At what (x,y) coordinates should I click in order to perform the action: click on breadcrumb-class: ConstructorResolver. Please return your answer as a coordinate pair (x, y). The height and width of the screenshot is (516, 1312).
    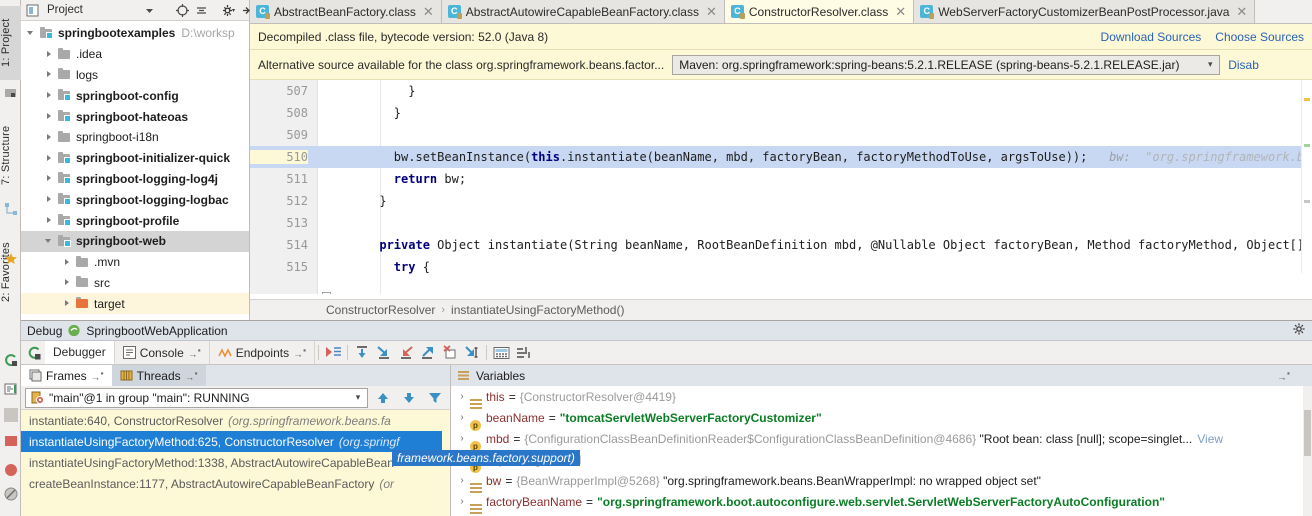
    Looking at the image, I should click on (380, 310).